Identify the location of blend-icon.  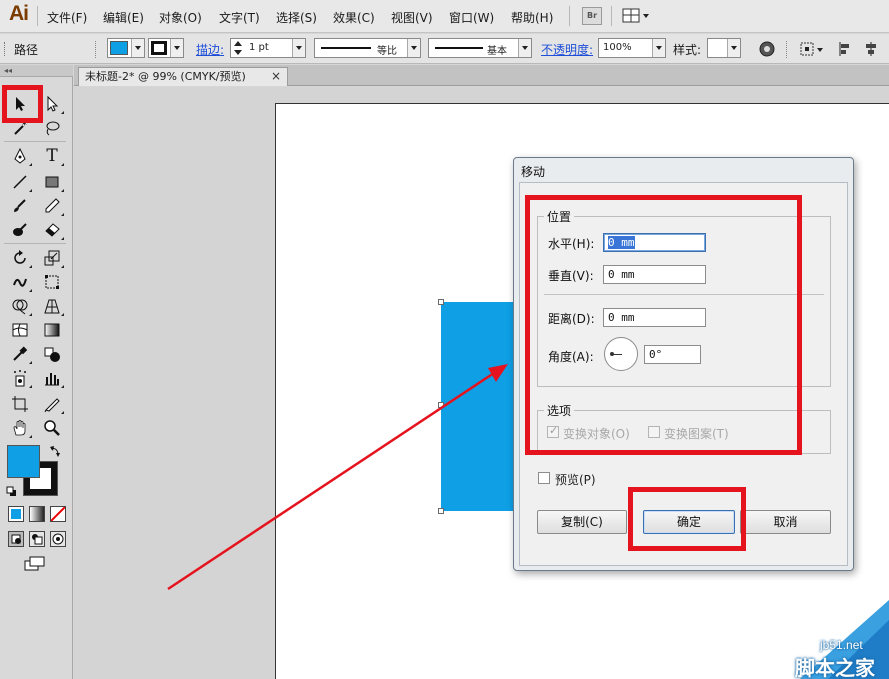
(52, 354).